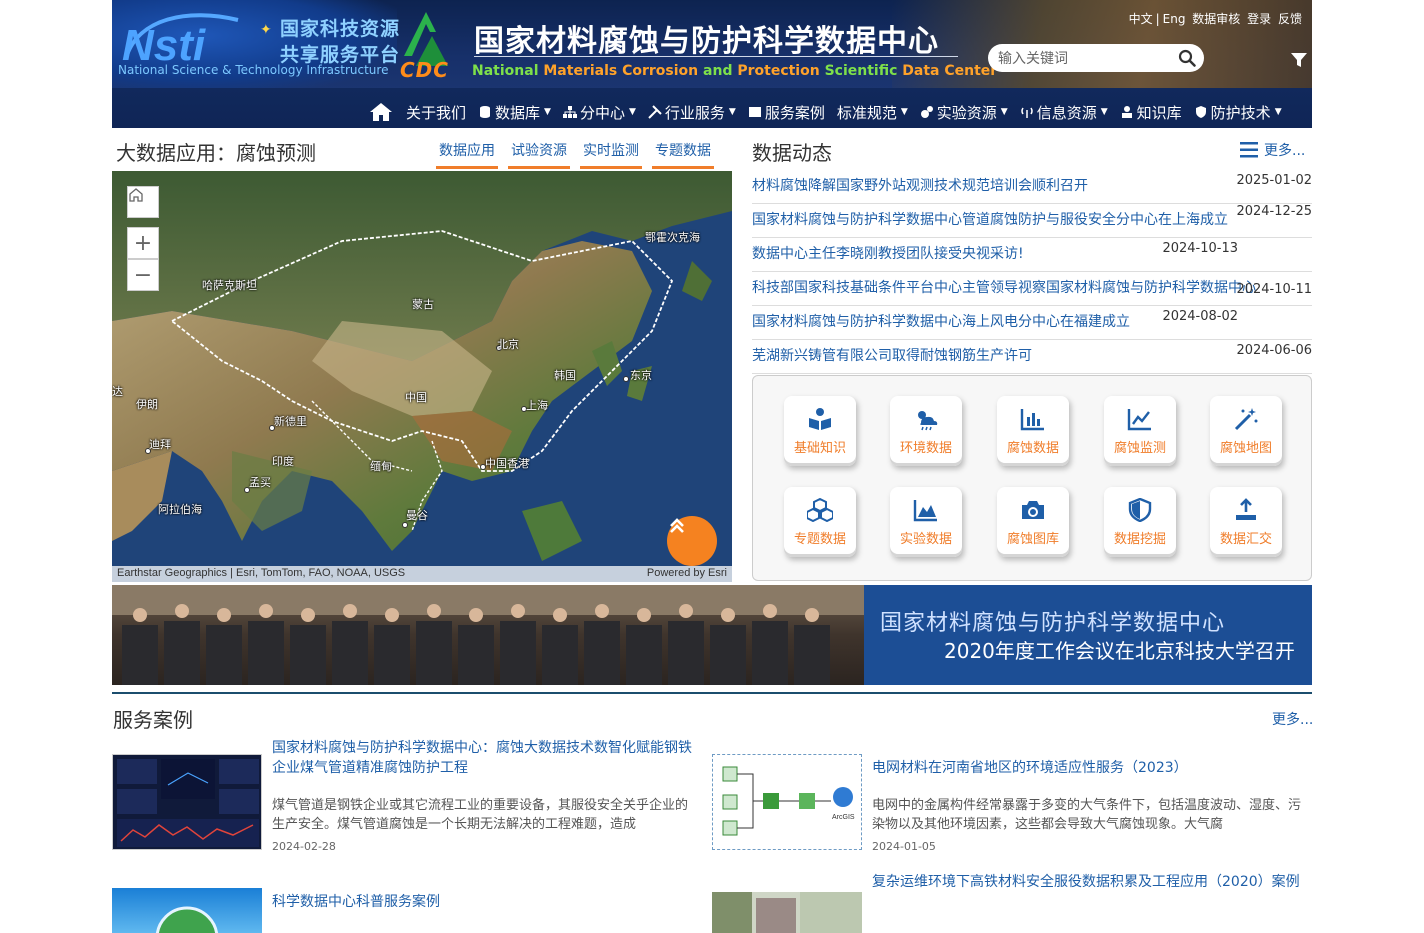  I want to click on svg-text: Nsti, so click(164, 44).